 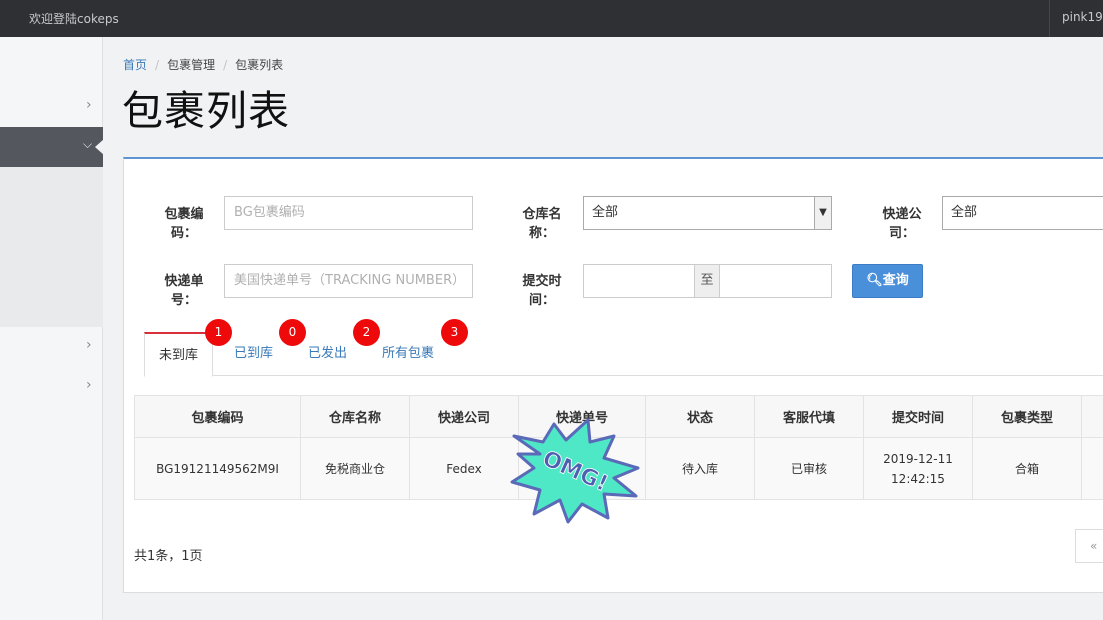 I want to click on submit-clock: 12:42:15, so click(x=918, y=478).